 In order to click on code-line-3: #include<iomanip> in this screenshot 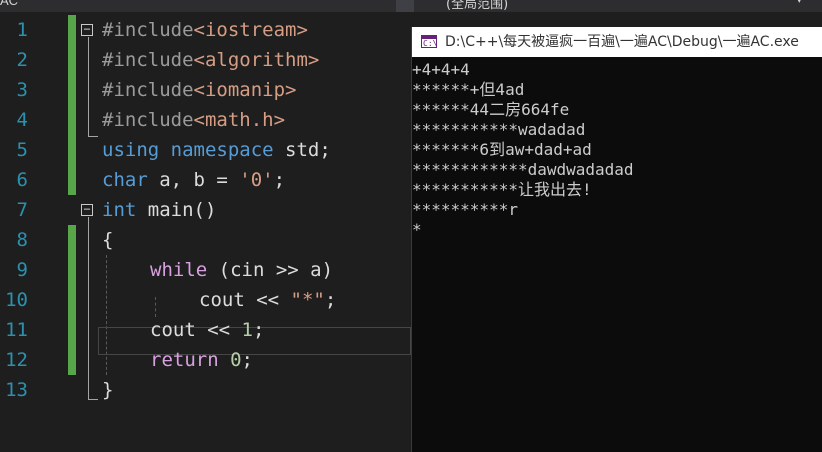, I will do `click(199, 90)`.